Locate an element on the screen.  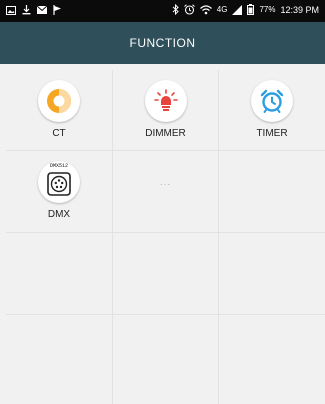
signal-icon is located at coordinates (237, 9).